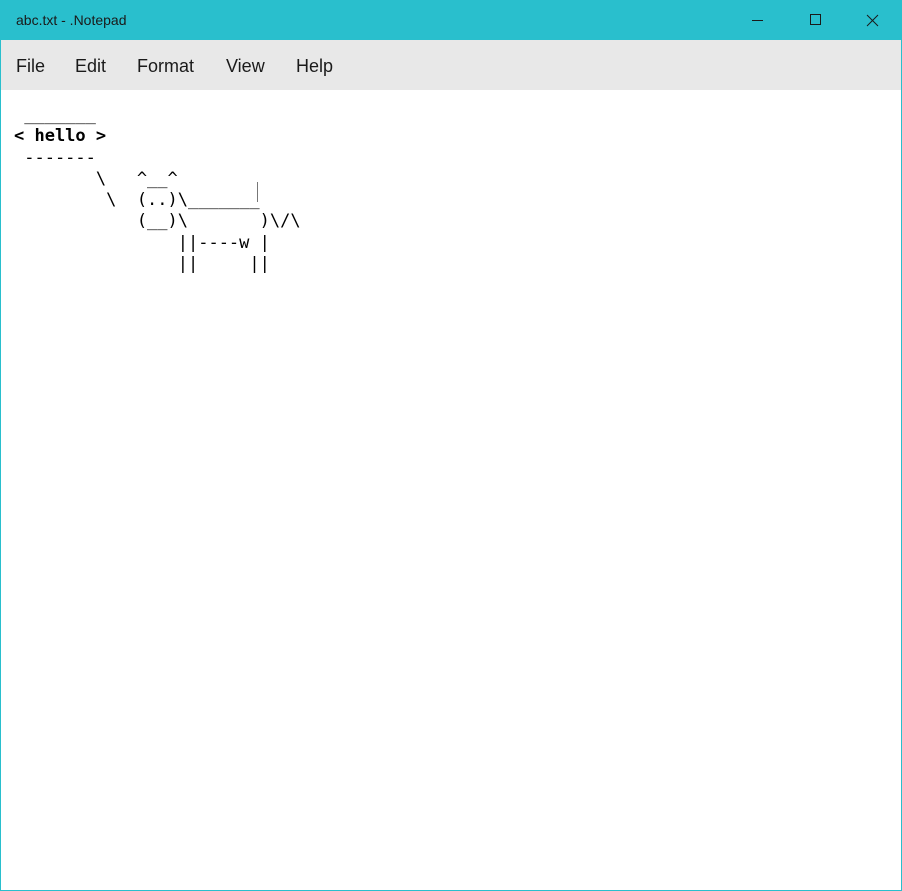 The width and height of the screenshot is (902, 891). Describe the element at coordinates (165, 66) in the screenshot. I see `menu-format: Format` at that location.